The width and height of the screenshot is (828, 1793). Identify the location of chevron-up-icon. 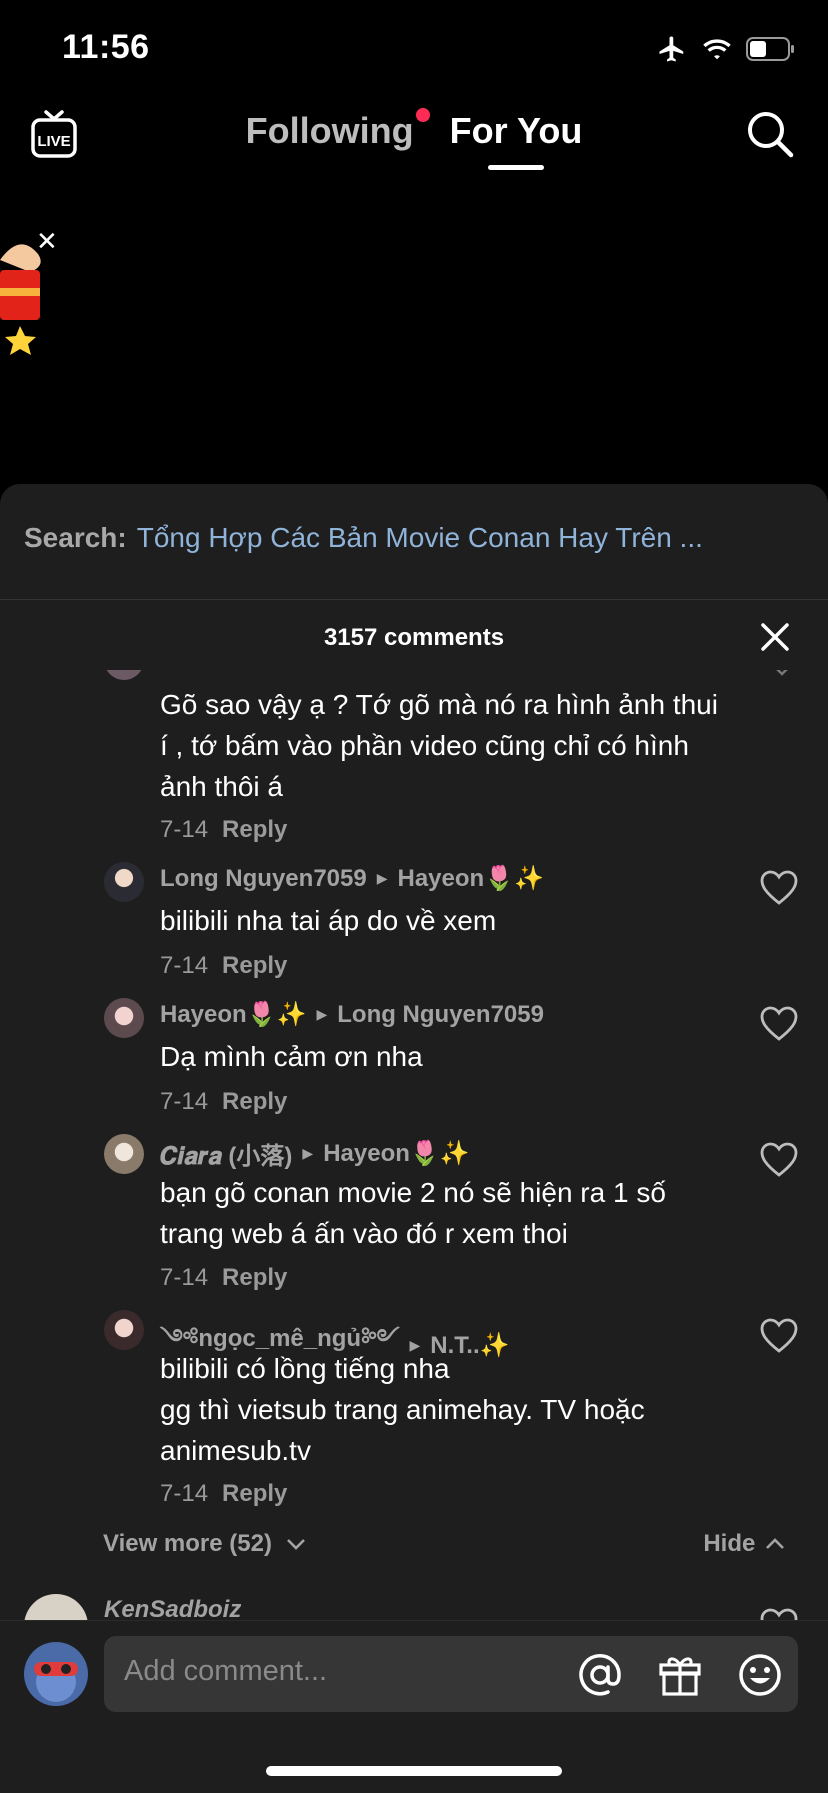
(775, 1543).